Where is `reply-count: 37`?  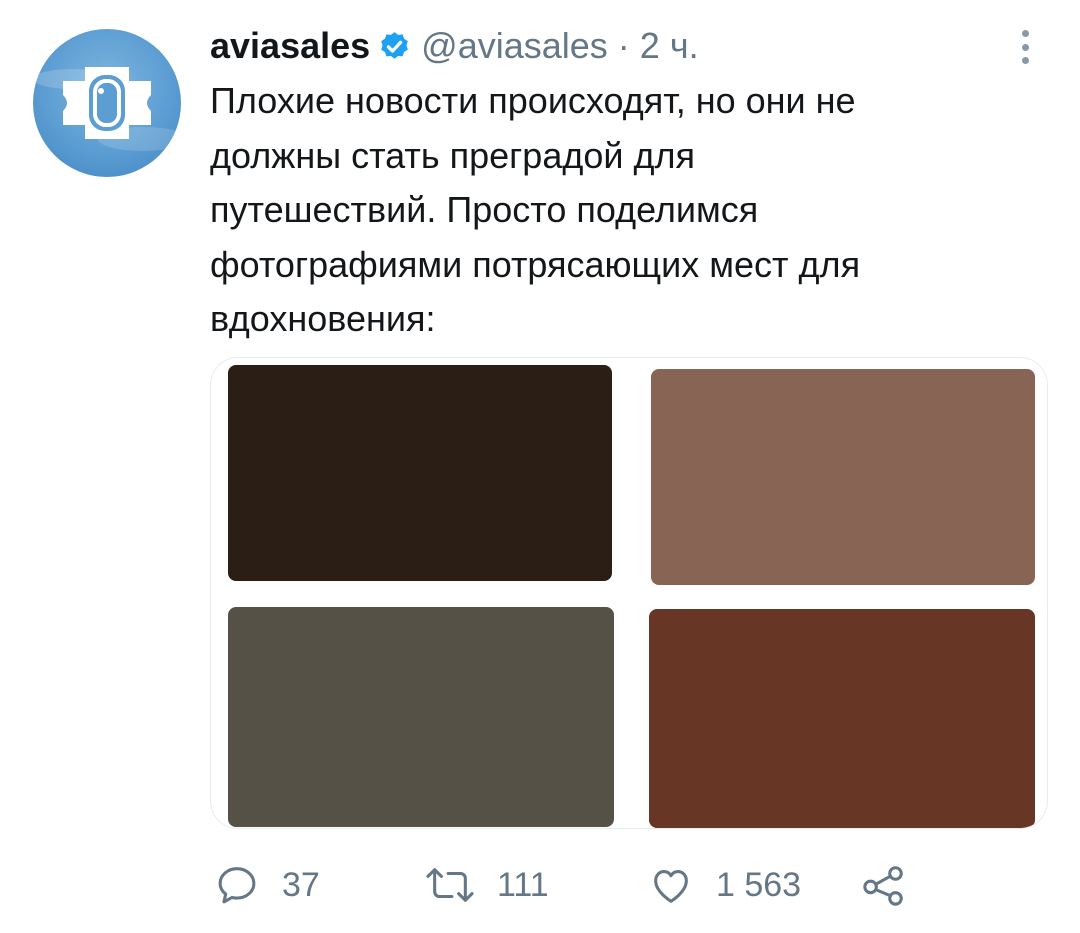 reply-count: 37 is located at coordinates (301, 884).